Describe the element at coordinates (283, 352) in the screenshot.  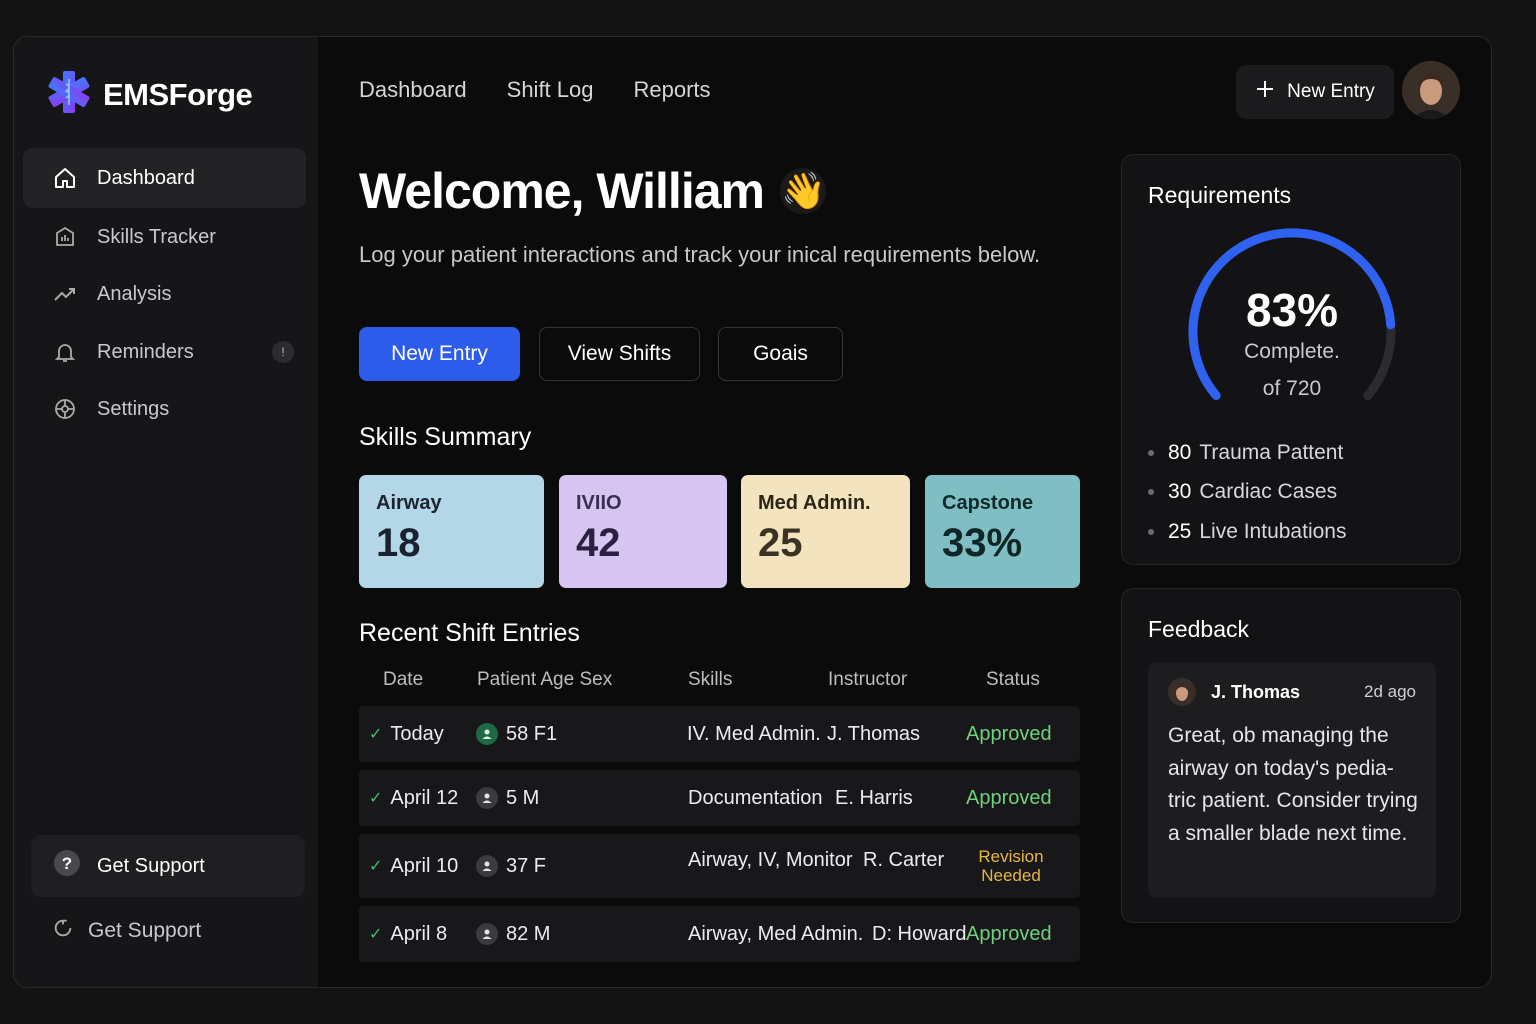
I see `reminders-badge: !` at that location.